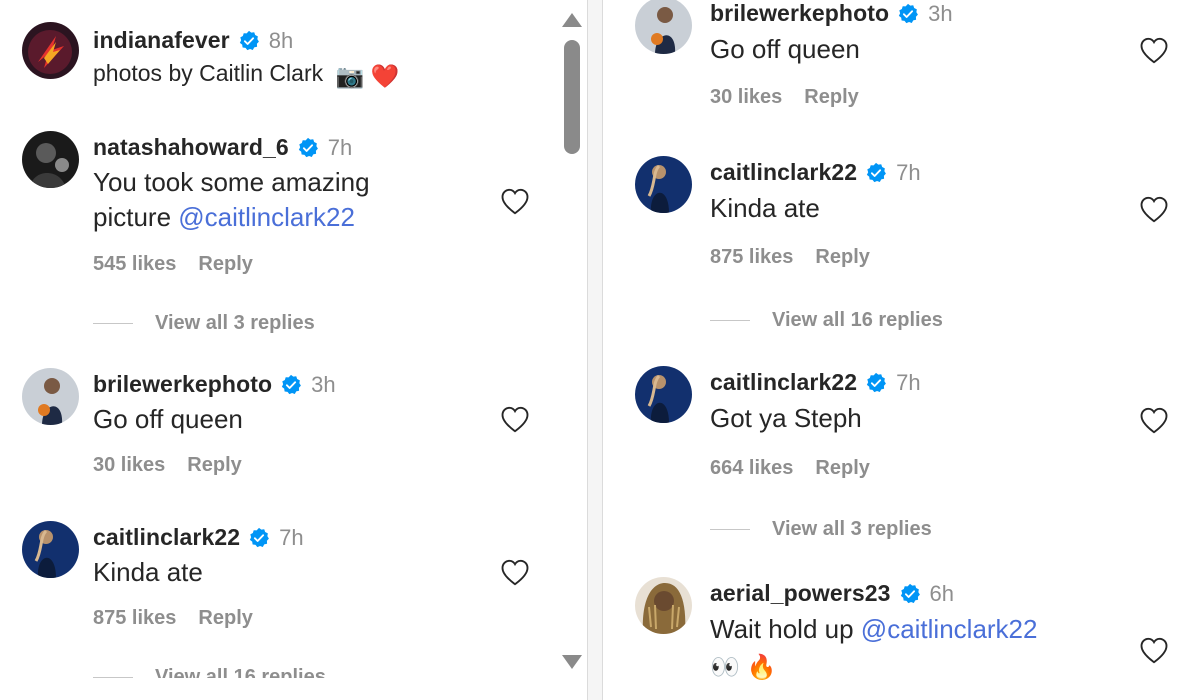 The width and height of the screenshot is (1200, 700). I want to click on panel-divider, so click(595, 350).